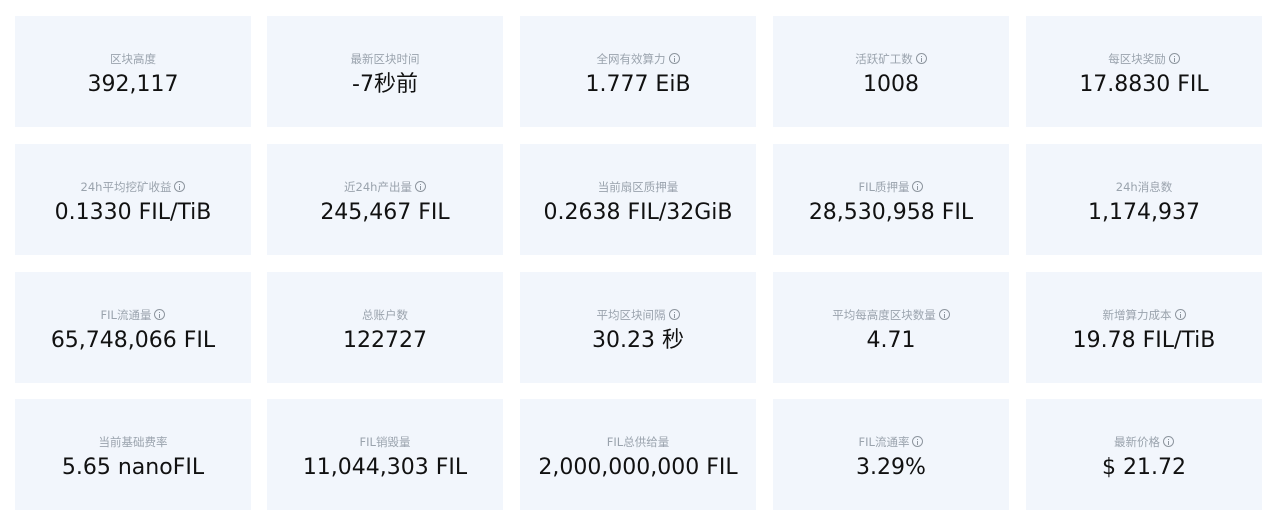 This screenshot has height=526, width=1276. Describe the element at coordinates (638, 340) in the screenshot. I see `stat-value: 30.23 秒` at that location.